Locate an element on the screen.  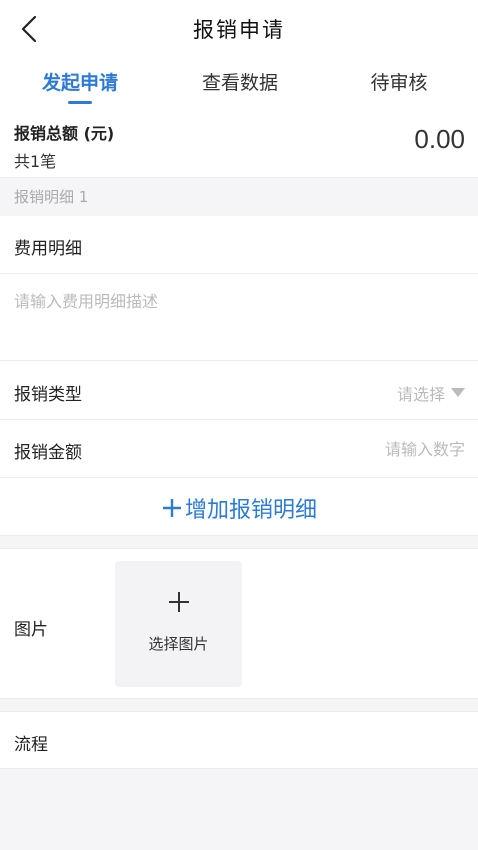
add-detail-button: 增加报销明细 is located at coordinates (239, 507).